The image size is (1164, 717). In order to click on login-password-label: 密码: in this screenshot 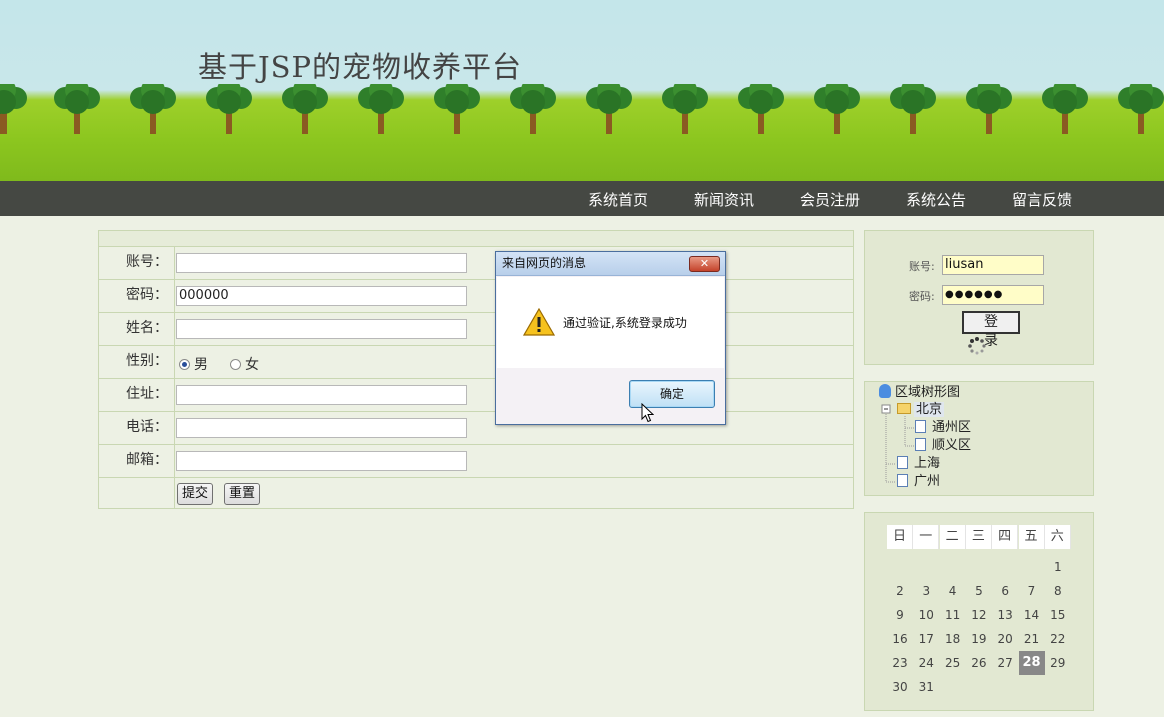, I will do `click(922, 296)`.